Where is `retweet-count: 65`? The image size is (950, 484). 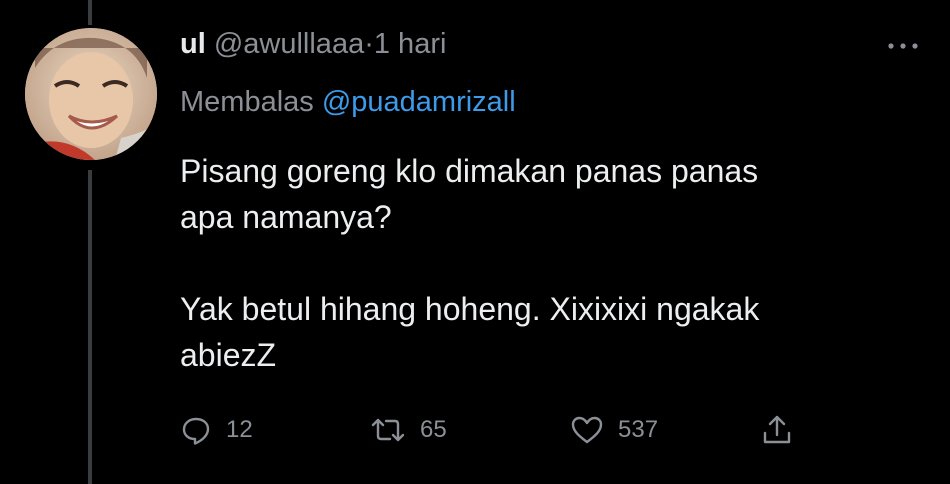
retweet-count: 65 is located at coordinates (433, 429).